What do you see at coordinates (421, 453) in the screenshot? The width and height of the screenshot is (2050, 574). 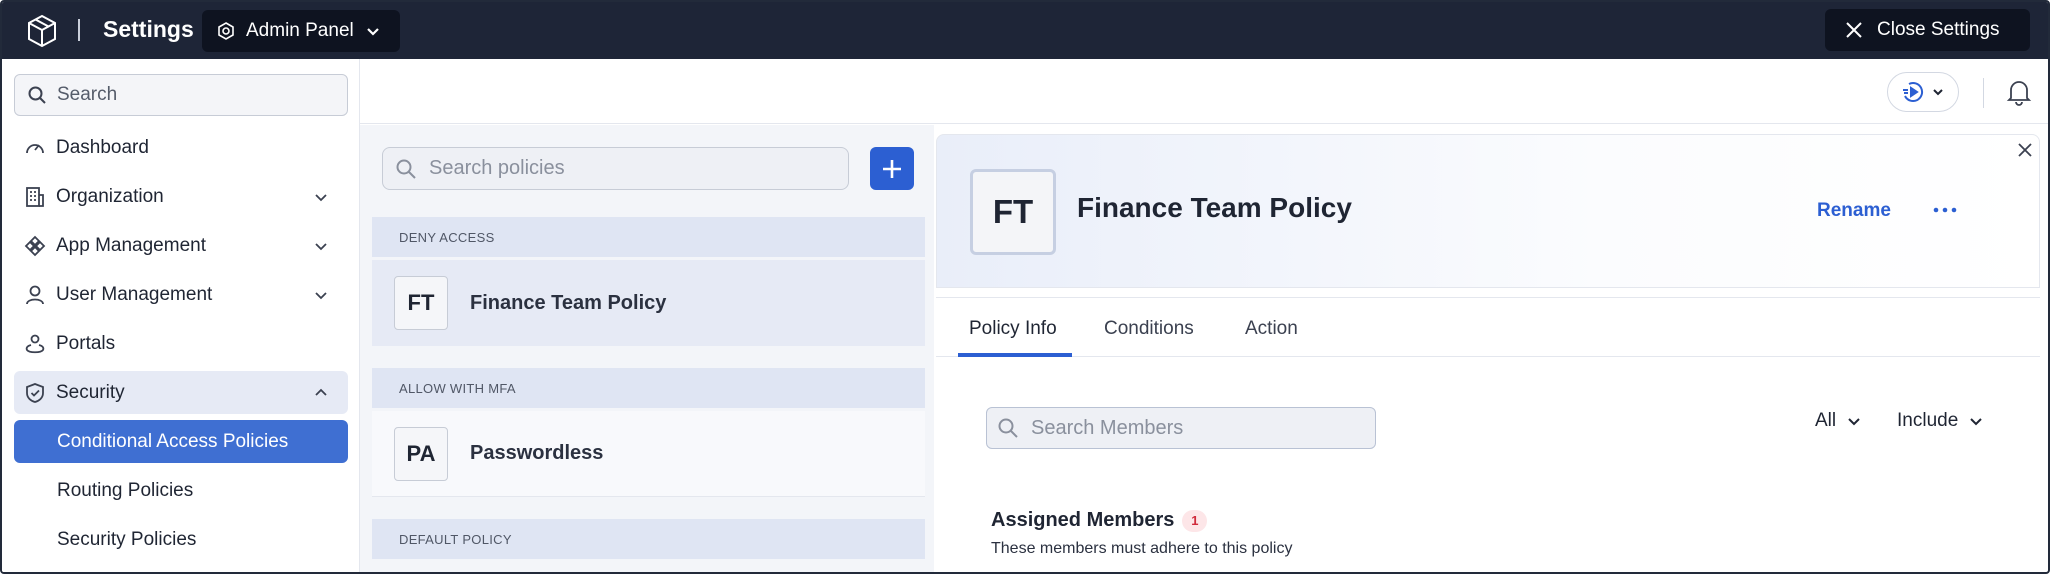 I see `policy-avatar: PA` at bounding box center [421, 453].